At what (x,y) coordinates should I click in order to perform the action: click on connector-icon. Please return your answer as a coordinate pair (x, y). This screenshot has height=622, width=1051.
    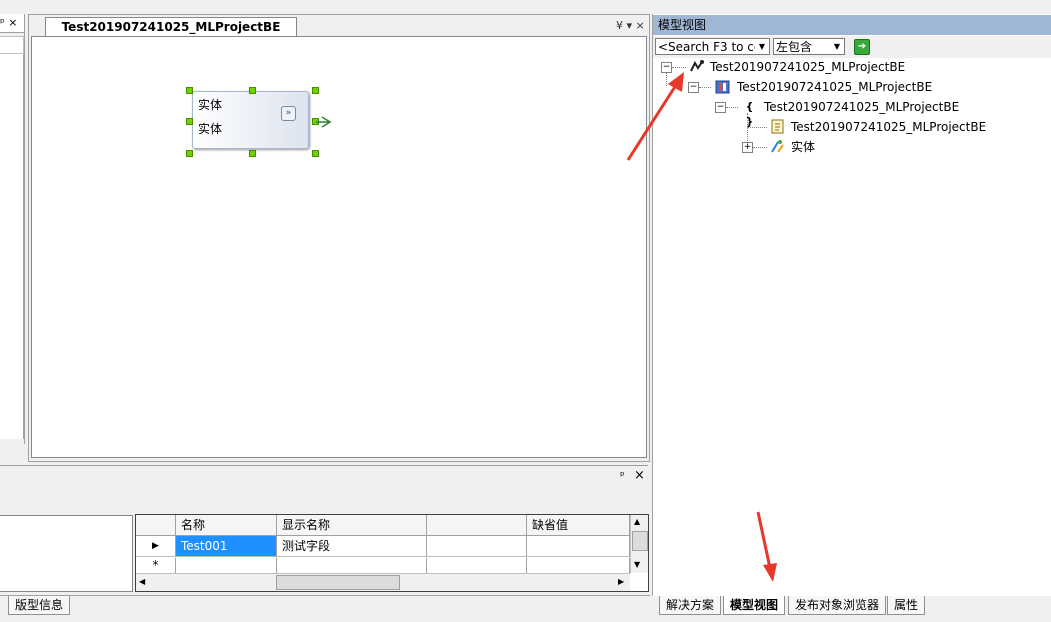
    Looking at the image, I should click on (324, 122).